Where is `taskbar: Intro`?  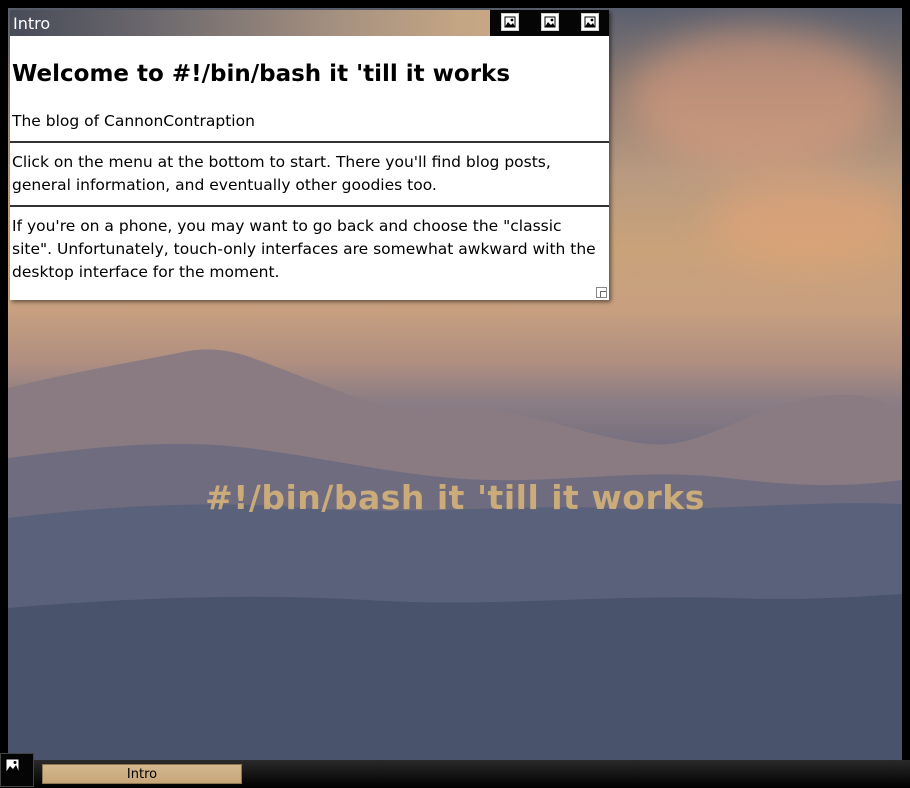
taskbar: Intro is located at coordinates (455, 770).